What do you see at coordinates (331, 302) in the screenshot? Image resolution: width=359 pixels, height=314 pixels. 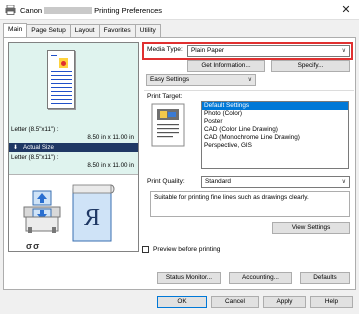 I see `help-button: Help` at bounding box center [331, 302].